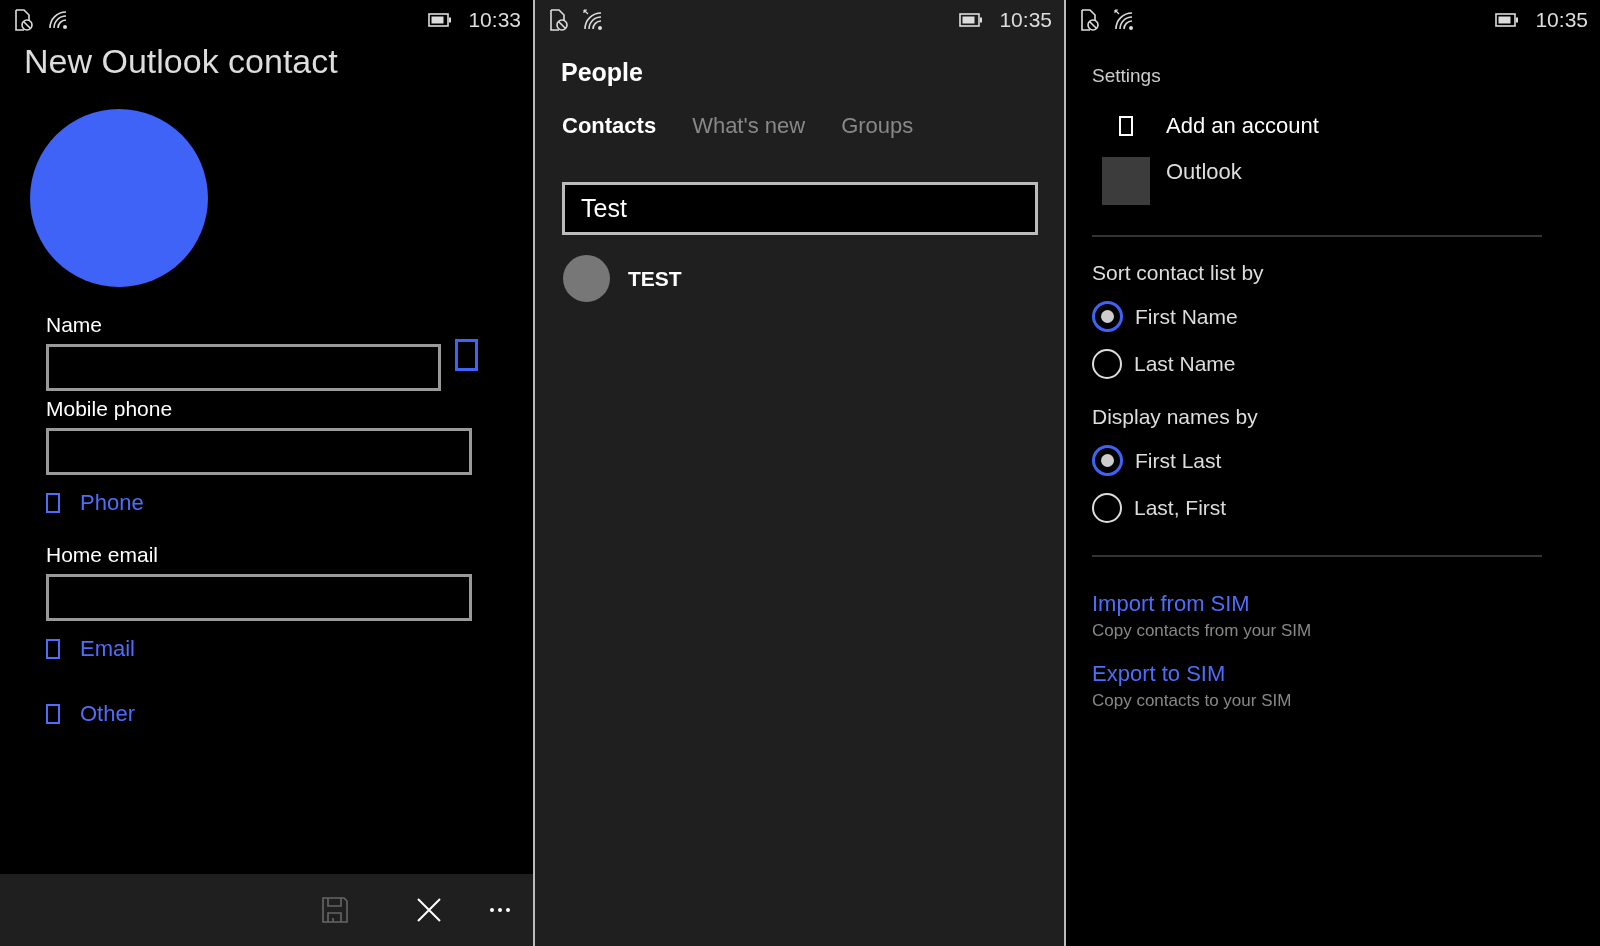  What do you see at coordinates (429, 910) in the screenshot?
I see `close-icon` at bounding box center [429, 910].